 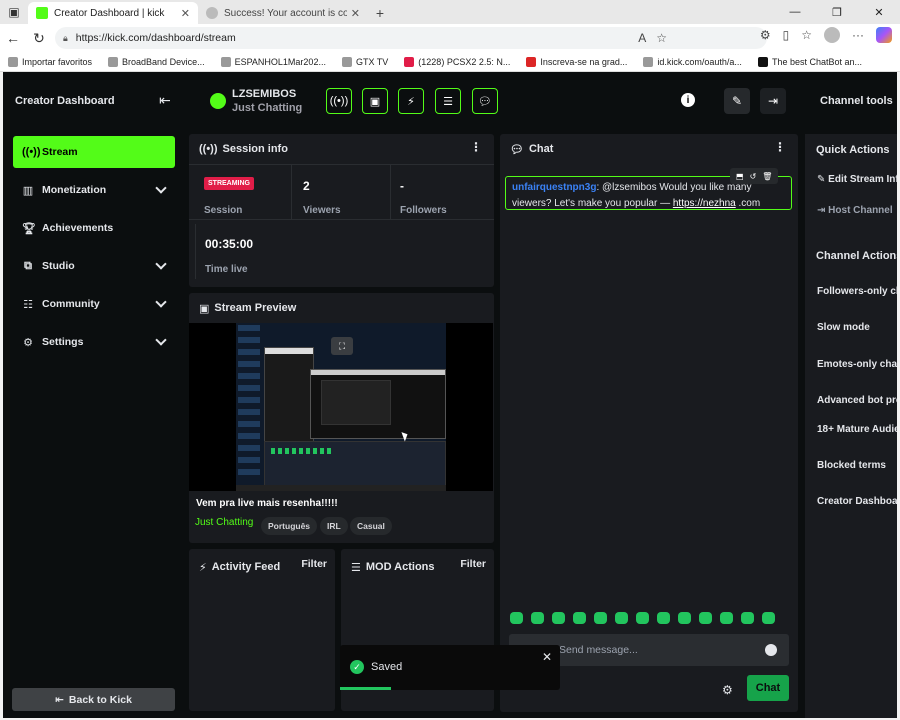 I want to click on sidebar-item-stream: ((•)) Stream, so click(x=94, y=152).